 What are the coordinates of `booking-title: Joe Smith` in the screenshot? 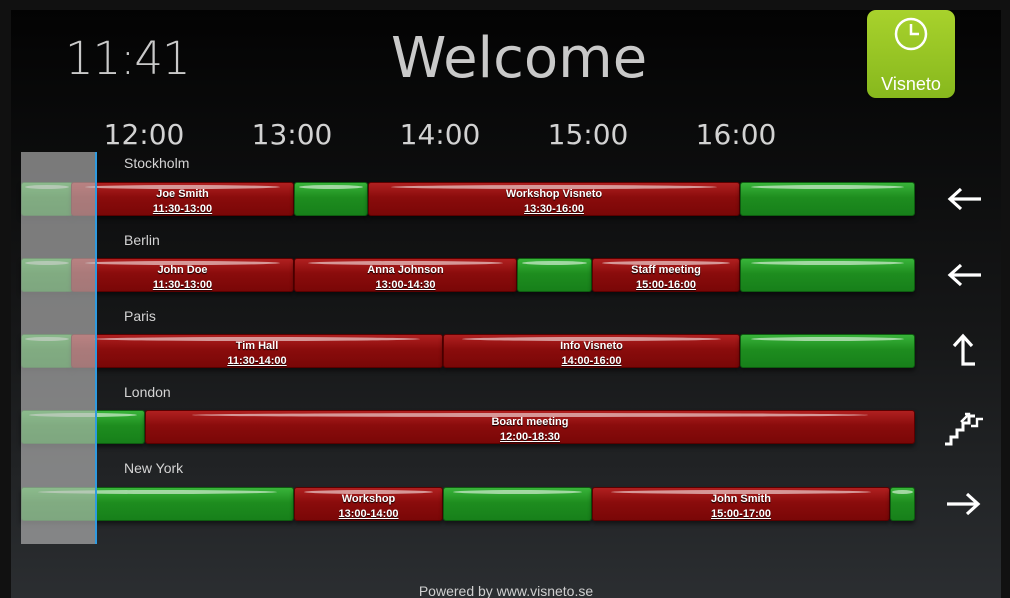 It's located at (182, 194).